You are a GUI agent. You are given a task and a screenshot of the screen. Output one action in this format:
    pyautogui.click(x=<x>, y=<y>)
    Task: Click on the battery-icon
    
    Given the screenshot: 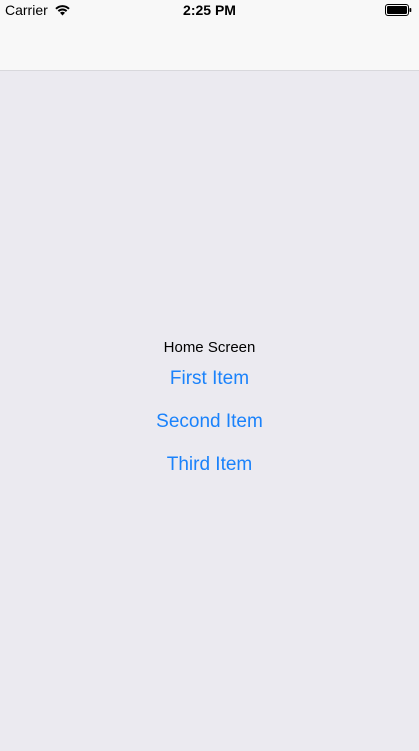 What is the action you would take?
    pyautogui.click(x=398, y=10)
    